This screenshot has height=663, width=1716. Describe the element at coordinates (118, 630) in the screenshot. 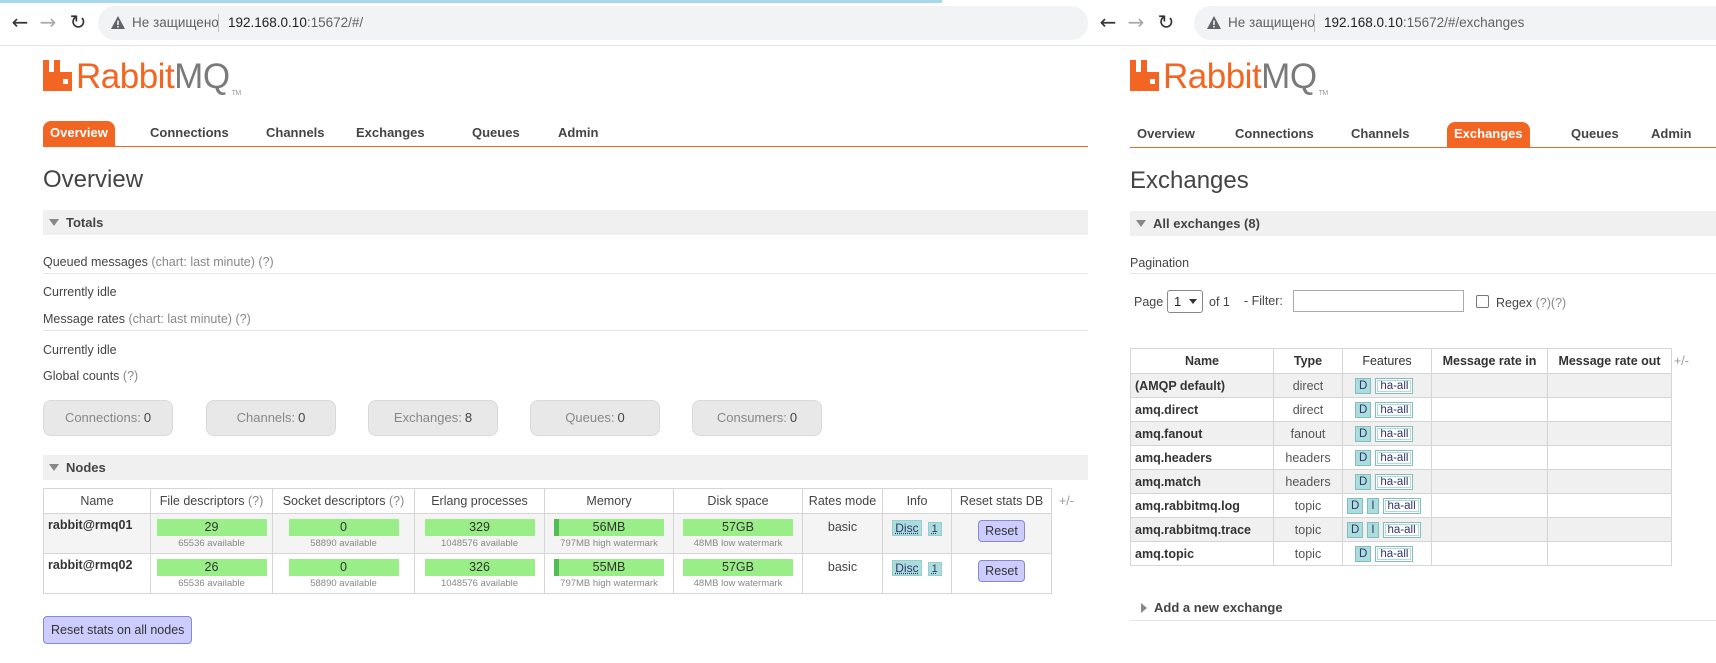

I see `reset-all-nodes-button: Reset stats on all nodes` at that location.